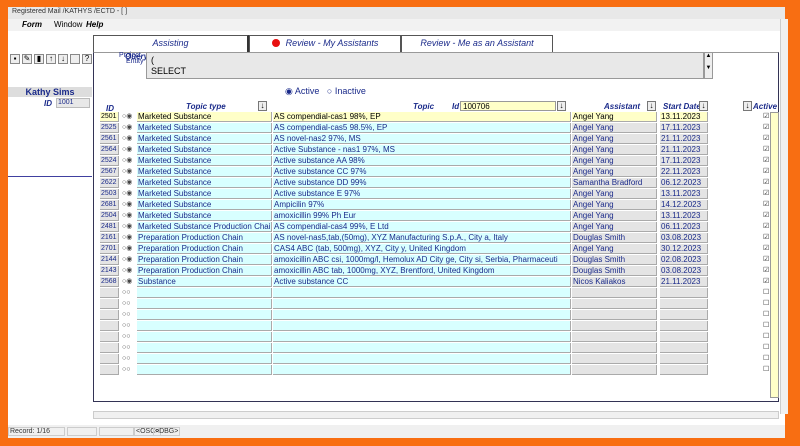 The image size is (800, 446). What do you see at coordinates (109, 205) in the screenshot?
I see `row-id: 2681` at bounding box center [109, 205].